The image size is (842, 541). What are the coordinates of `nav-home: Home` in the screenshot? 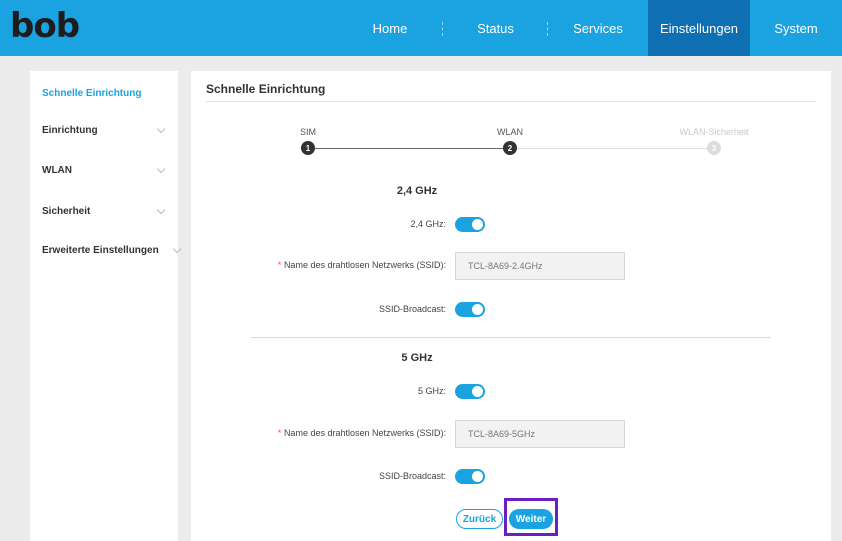 It's located at (390, 28).